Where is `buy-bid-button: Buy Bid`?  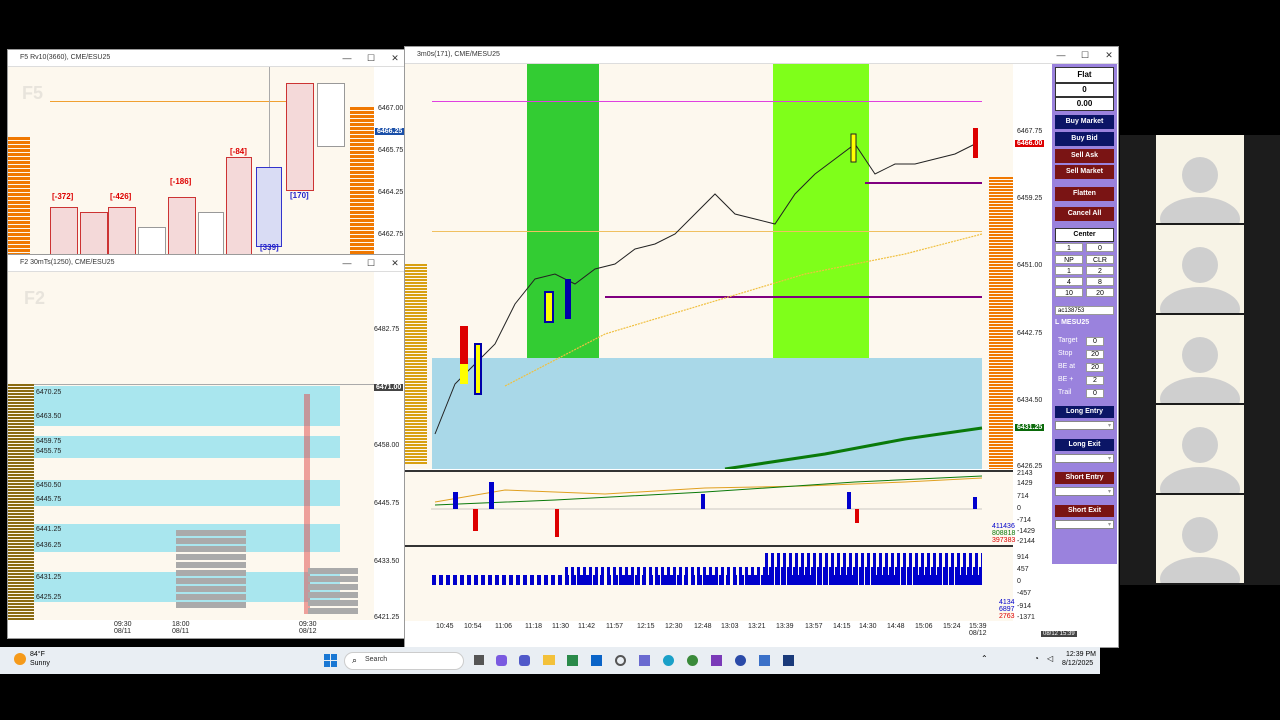 buy-bid-button: Buy Bid is located at coordinates (1084, 139).